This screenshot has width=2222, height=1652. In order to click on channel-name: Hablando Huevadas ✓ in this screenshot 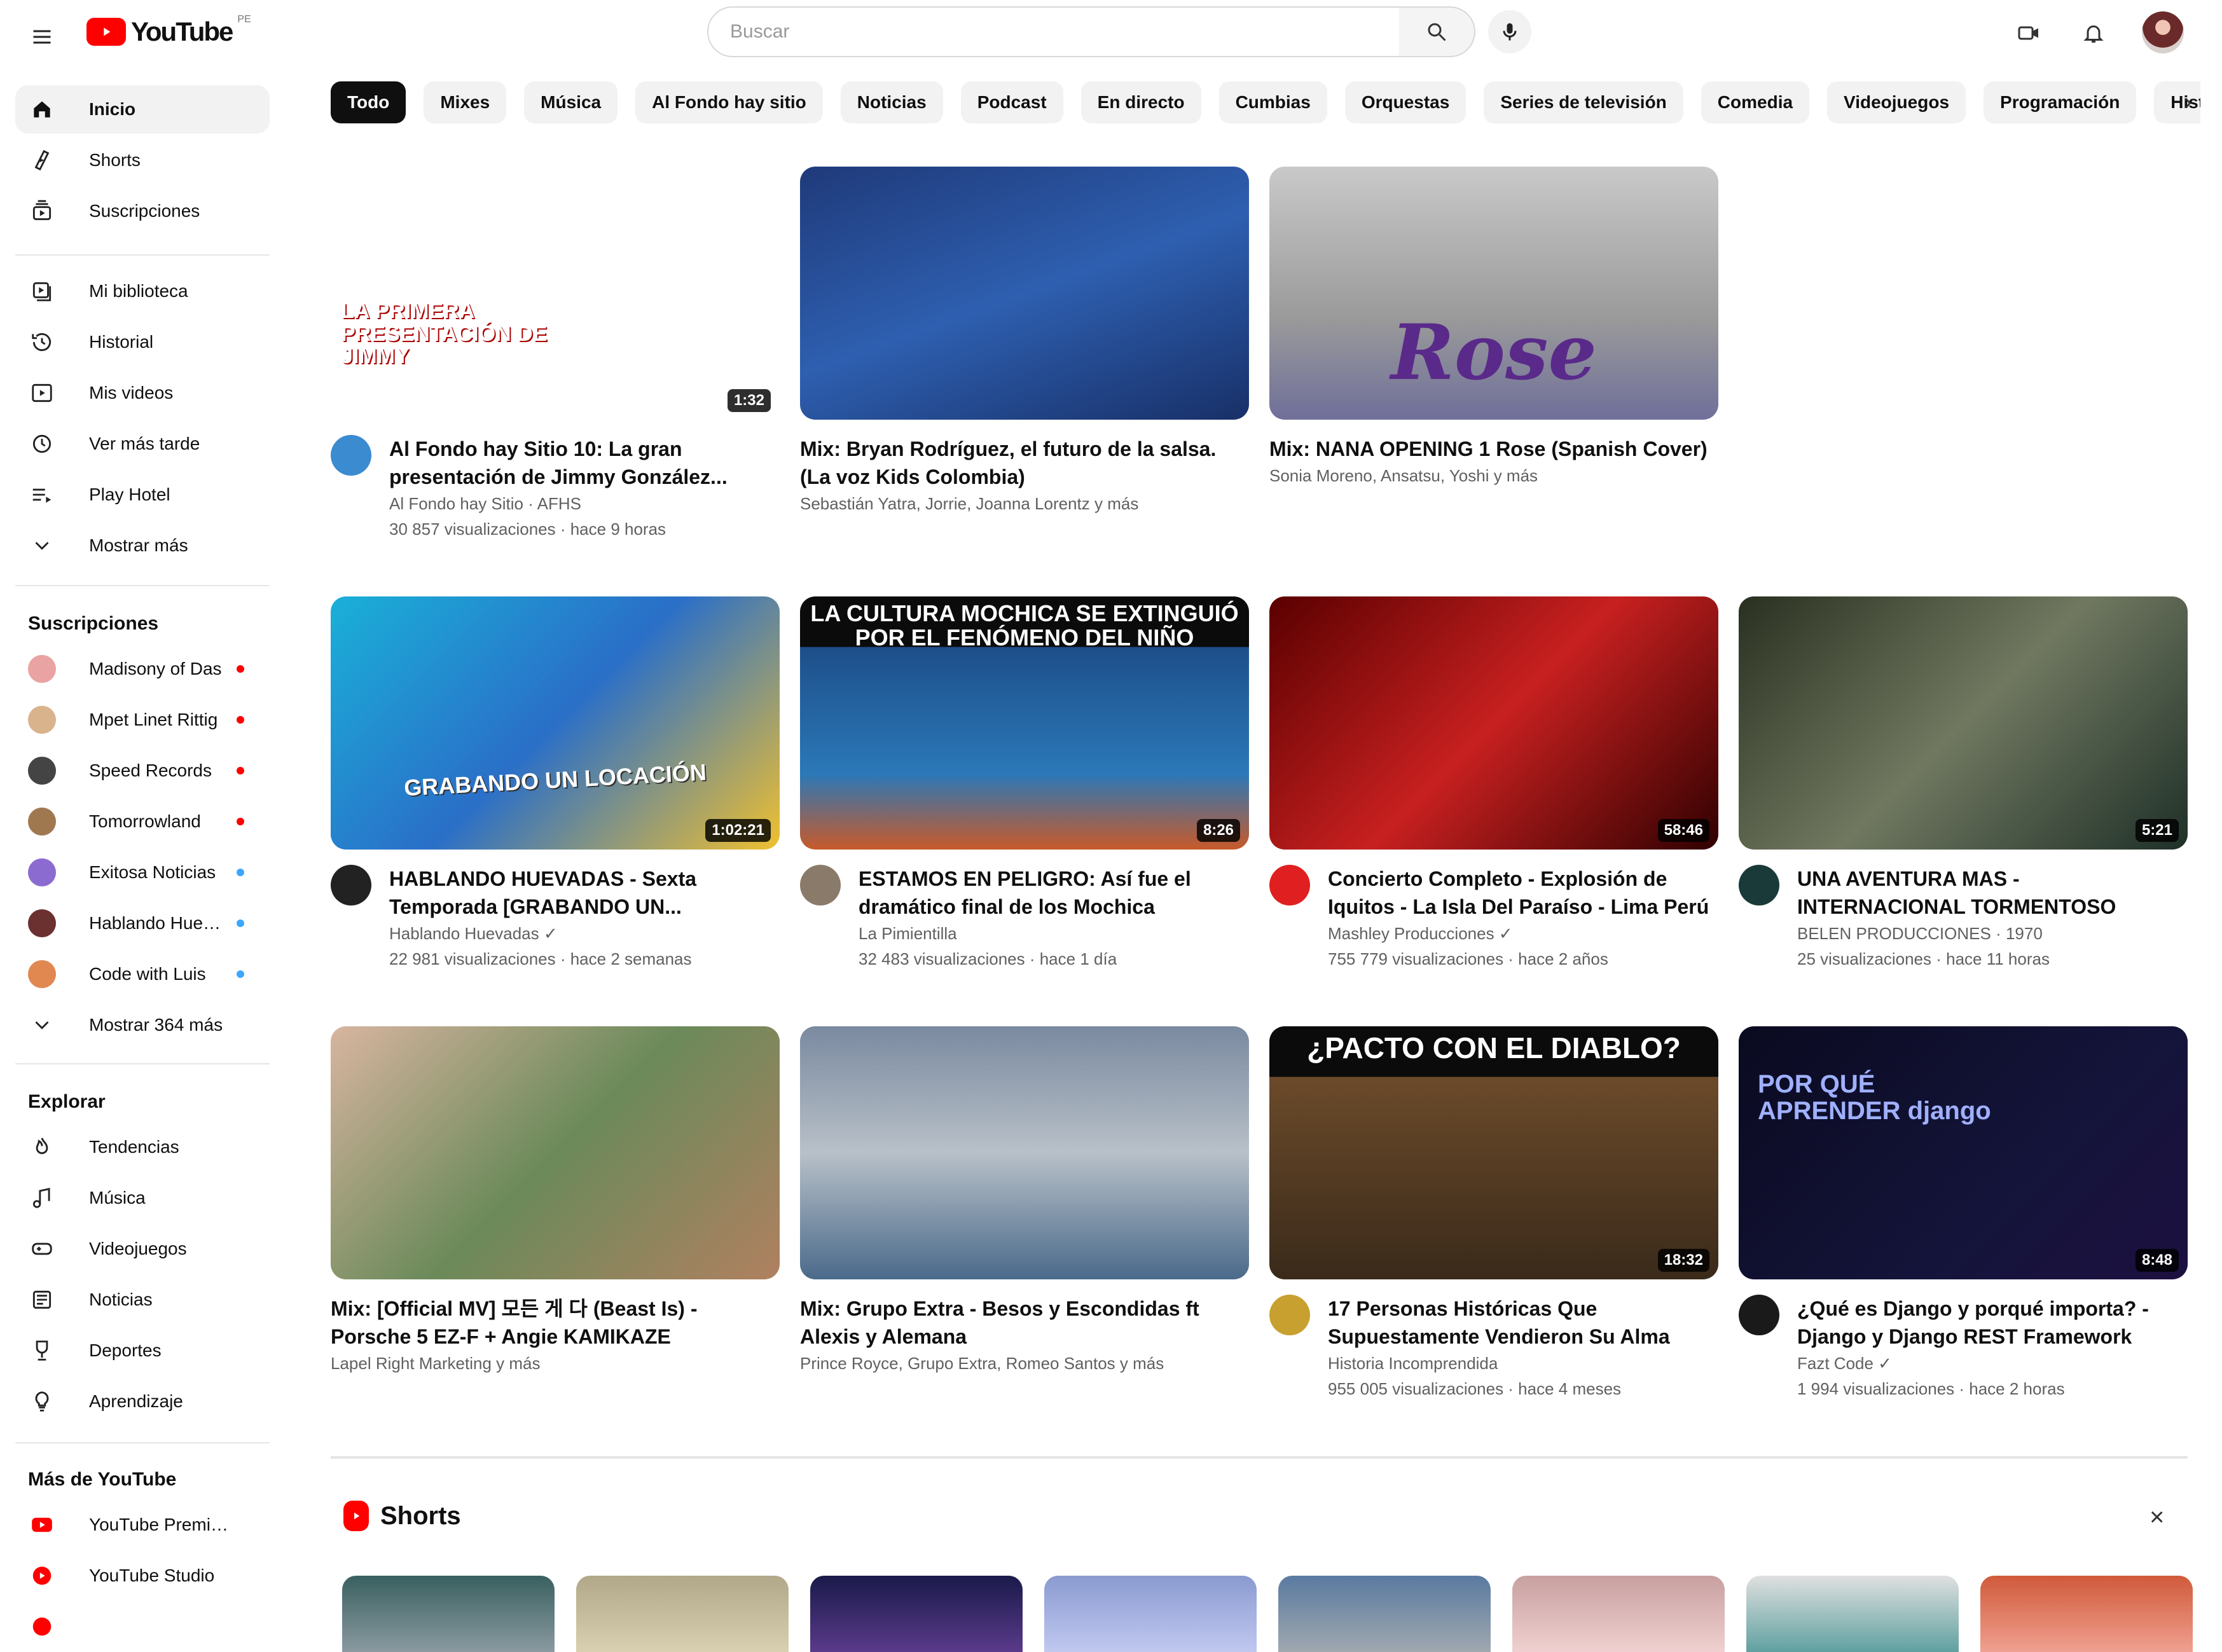, I will do `click(584, 933)`.